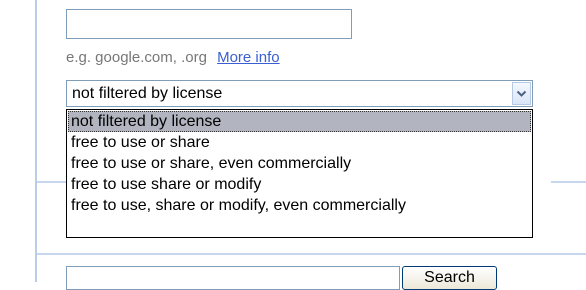  Describe the element at coordinates (136, 57) in the screenshot. I see `site-hint-text: e.g. google.com, .org` at that location.